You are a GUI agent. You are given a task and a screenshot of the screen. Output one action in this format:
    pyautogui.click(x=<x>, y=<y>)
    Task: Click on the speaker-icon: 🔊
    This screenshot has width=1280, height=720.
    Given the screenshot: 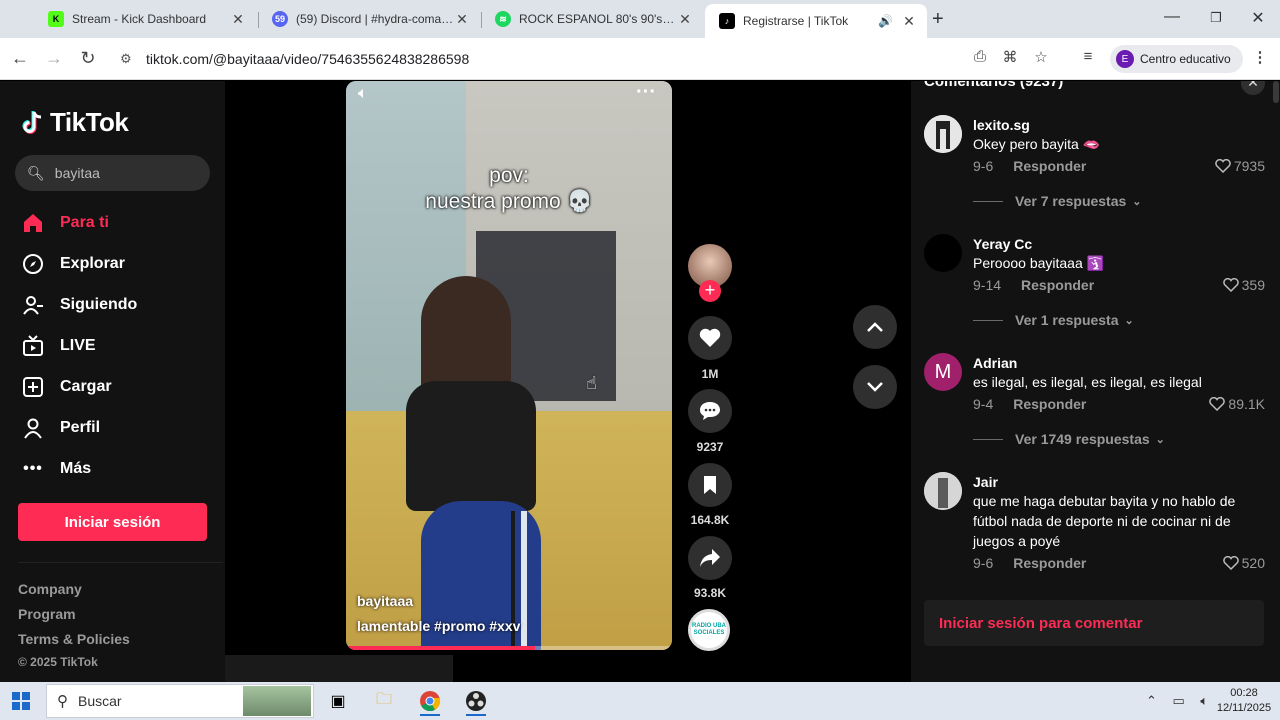 What is the action you would take?
    pyautogui.click(x=885, y=21)
    